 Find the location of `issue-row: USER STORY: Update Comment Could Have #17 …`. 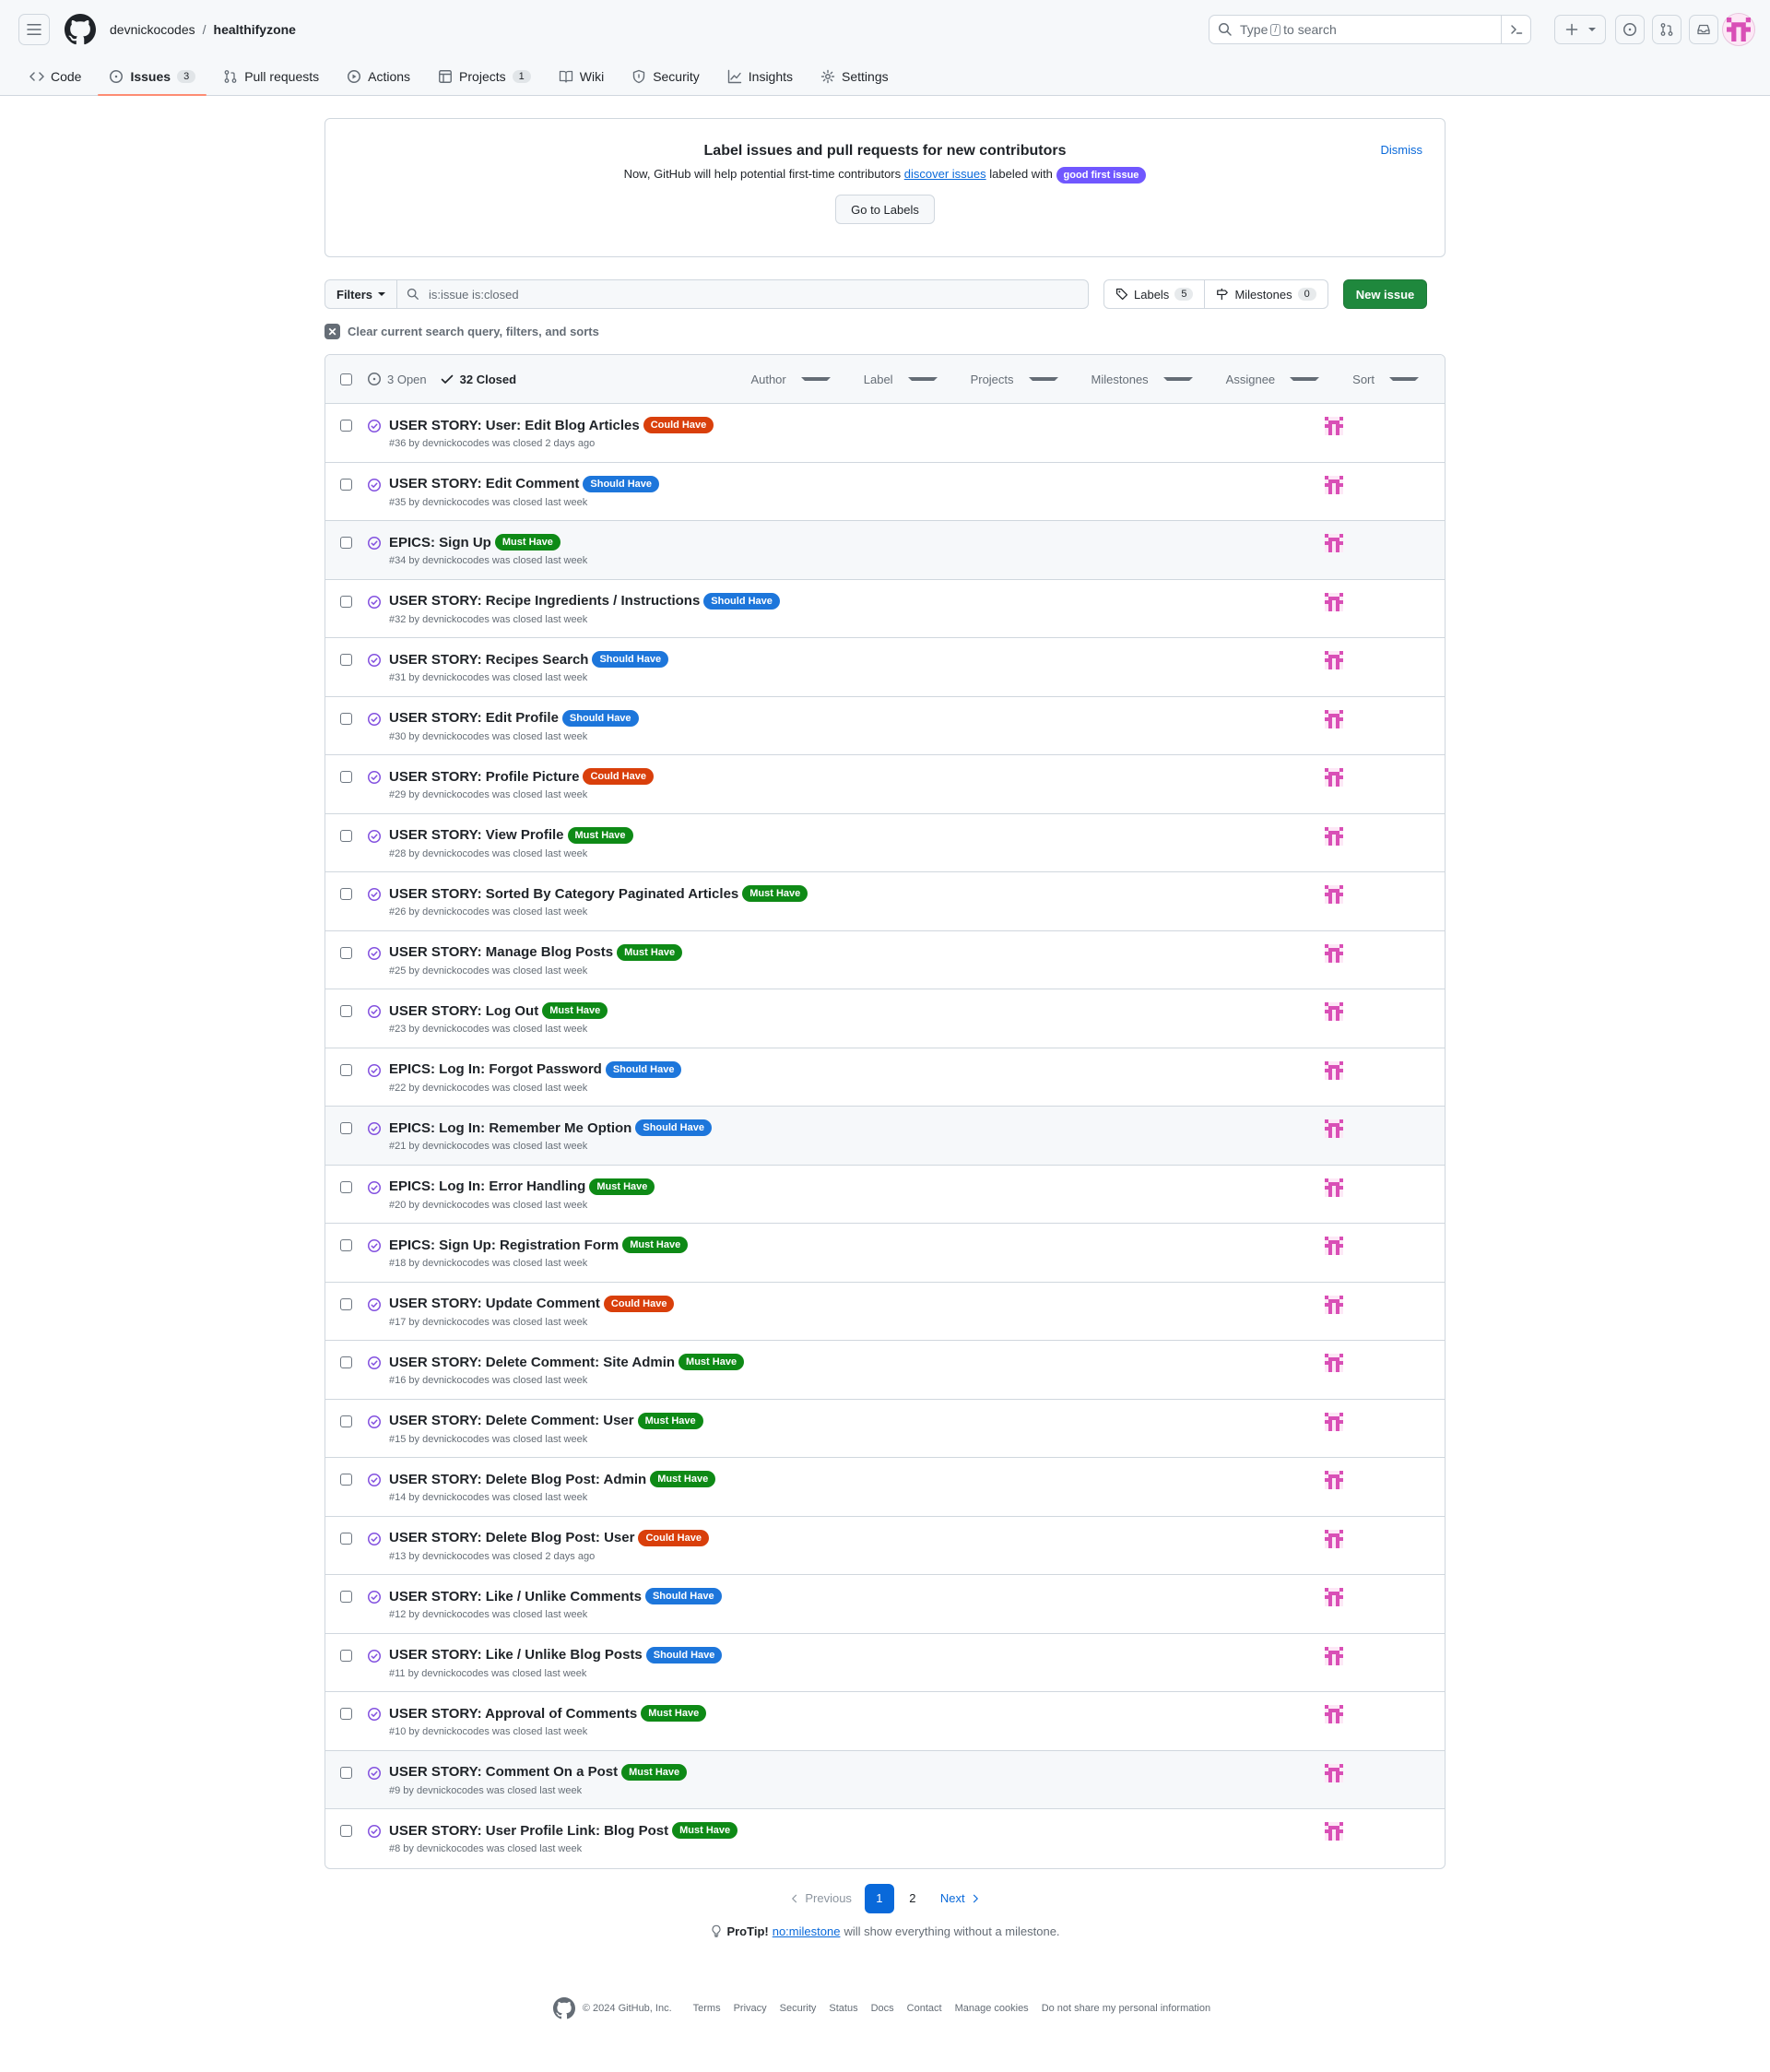

issue-row: USER STORY: Update Comment Could Have #17 … is located at coordinates (885, 1312).